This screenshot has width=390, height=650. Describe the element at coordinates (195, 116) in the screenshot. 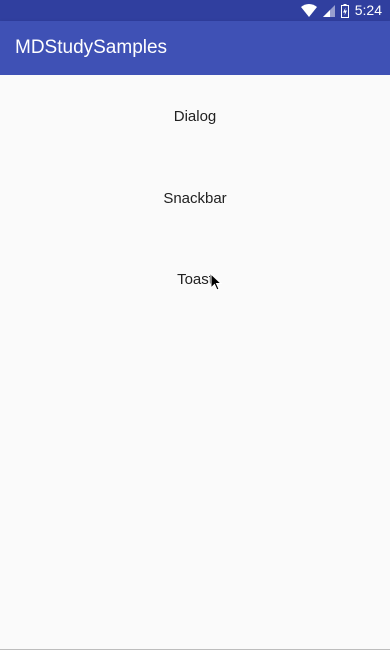

I see `dialog-button: Dialog` at that location.